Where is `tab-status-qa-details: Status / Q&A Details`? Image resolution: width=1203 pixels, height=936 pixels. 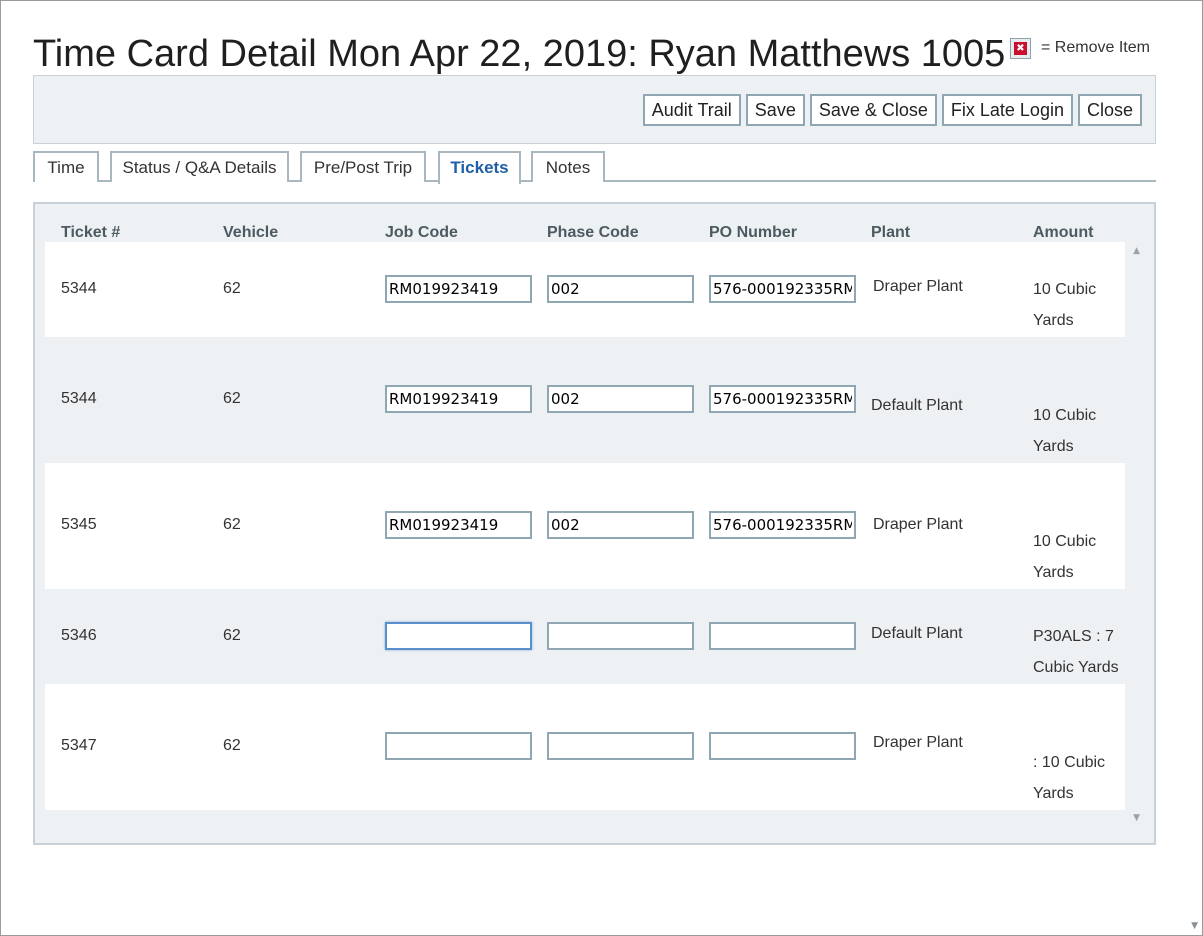 tab-status-qa-details: Status / Q&A Details is located at coordinates (199, 166).